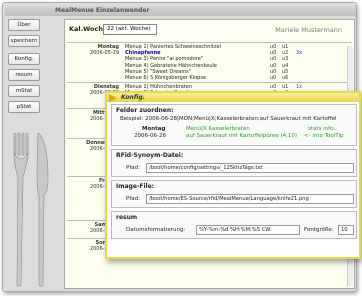  What do you see at coordinates (24, 107) in the screenshot?
I see `pstat-button: pStat` at bounding box center [24, 107].